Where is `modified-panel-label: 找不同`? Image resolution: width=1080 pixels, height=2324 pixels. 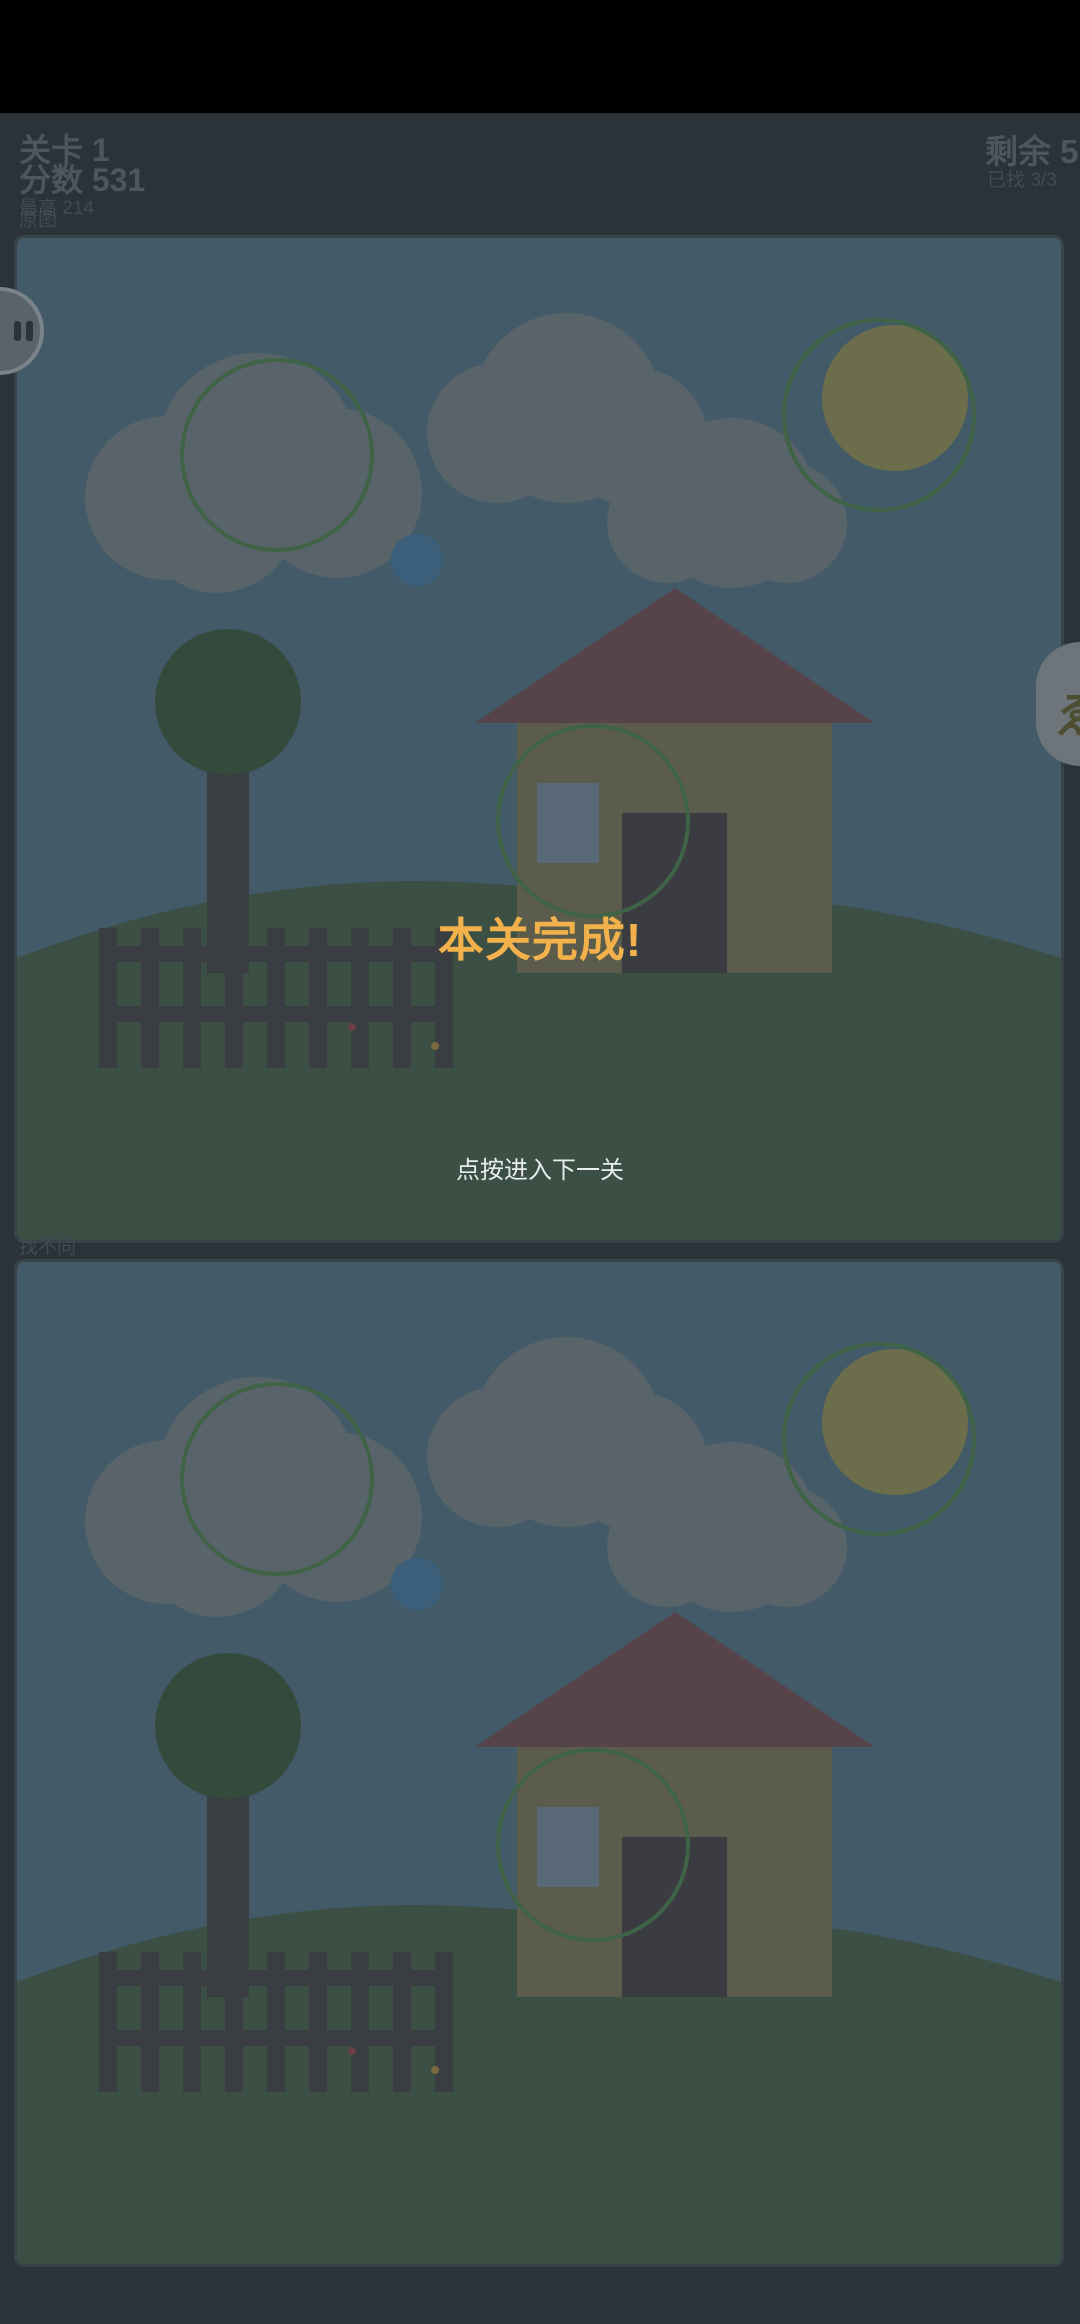 modified-panel-label: 找不同 is located at coordinates (48, 1247).